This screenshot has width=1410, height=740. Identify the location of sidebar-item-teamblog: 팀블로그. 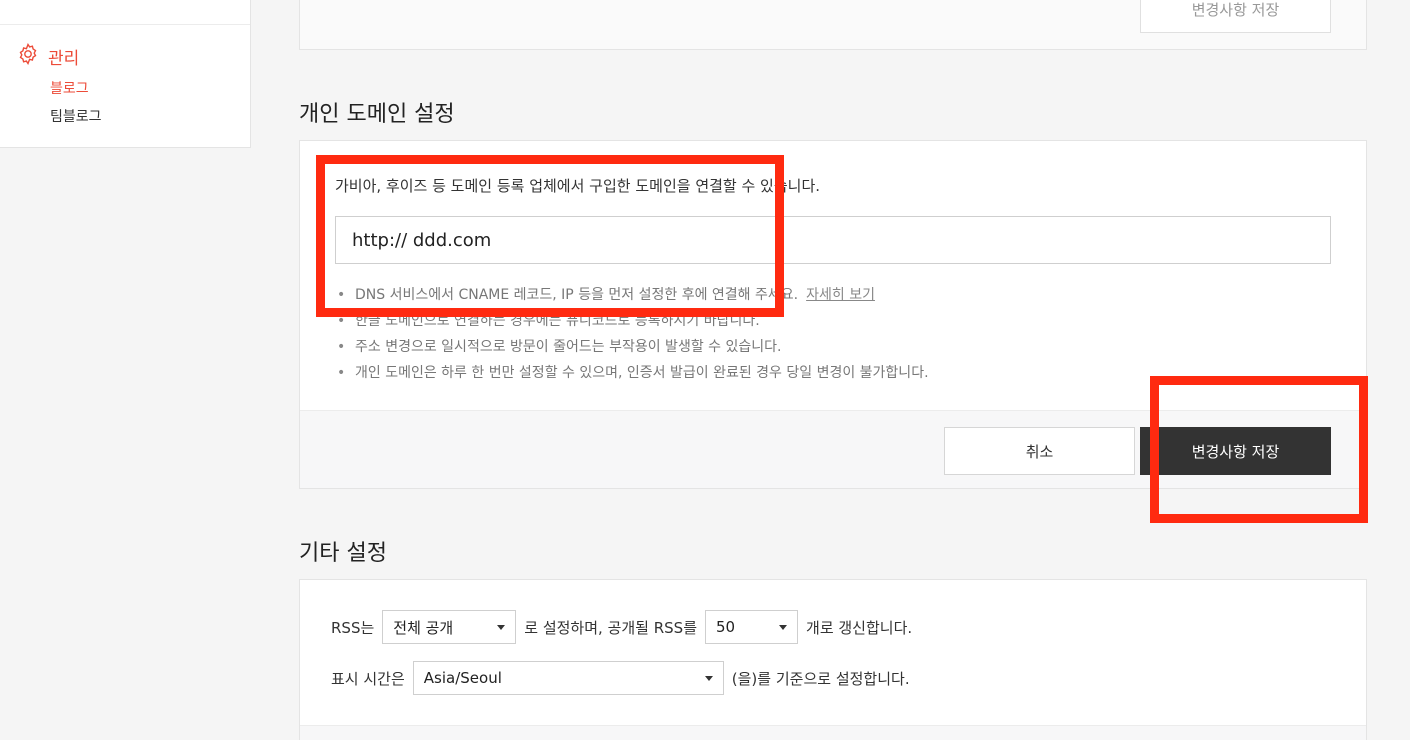
(76, 116).